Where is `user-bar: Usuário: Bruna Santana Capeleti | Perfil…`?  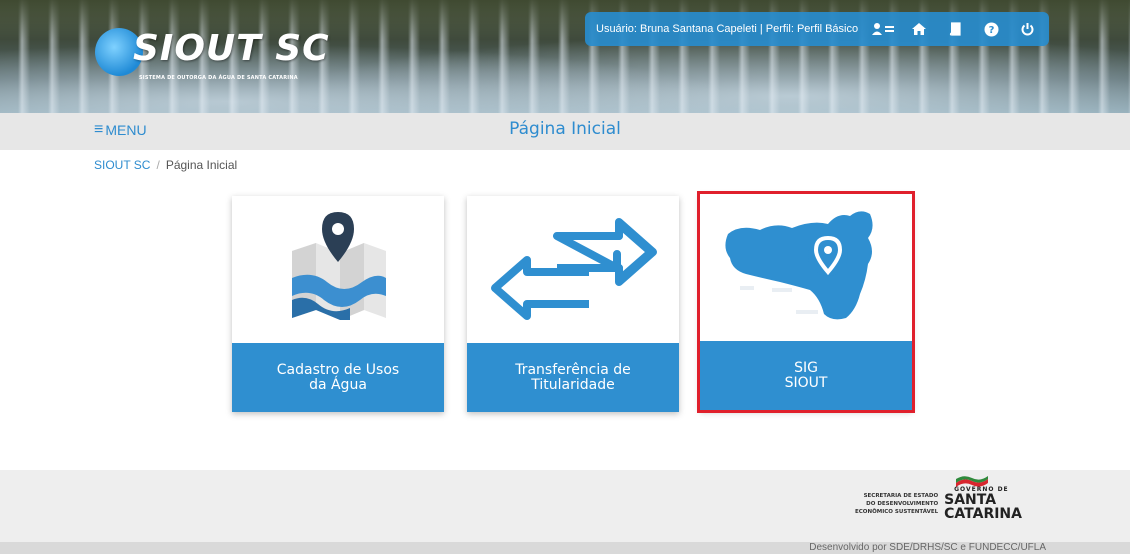 user-bar: Usuário: Bruna Santana Capeleti | Perfil… is located at coordinates (817, 29).